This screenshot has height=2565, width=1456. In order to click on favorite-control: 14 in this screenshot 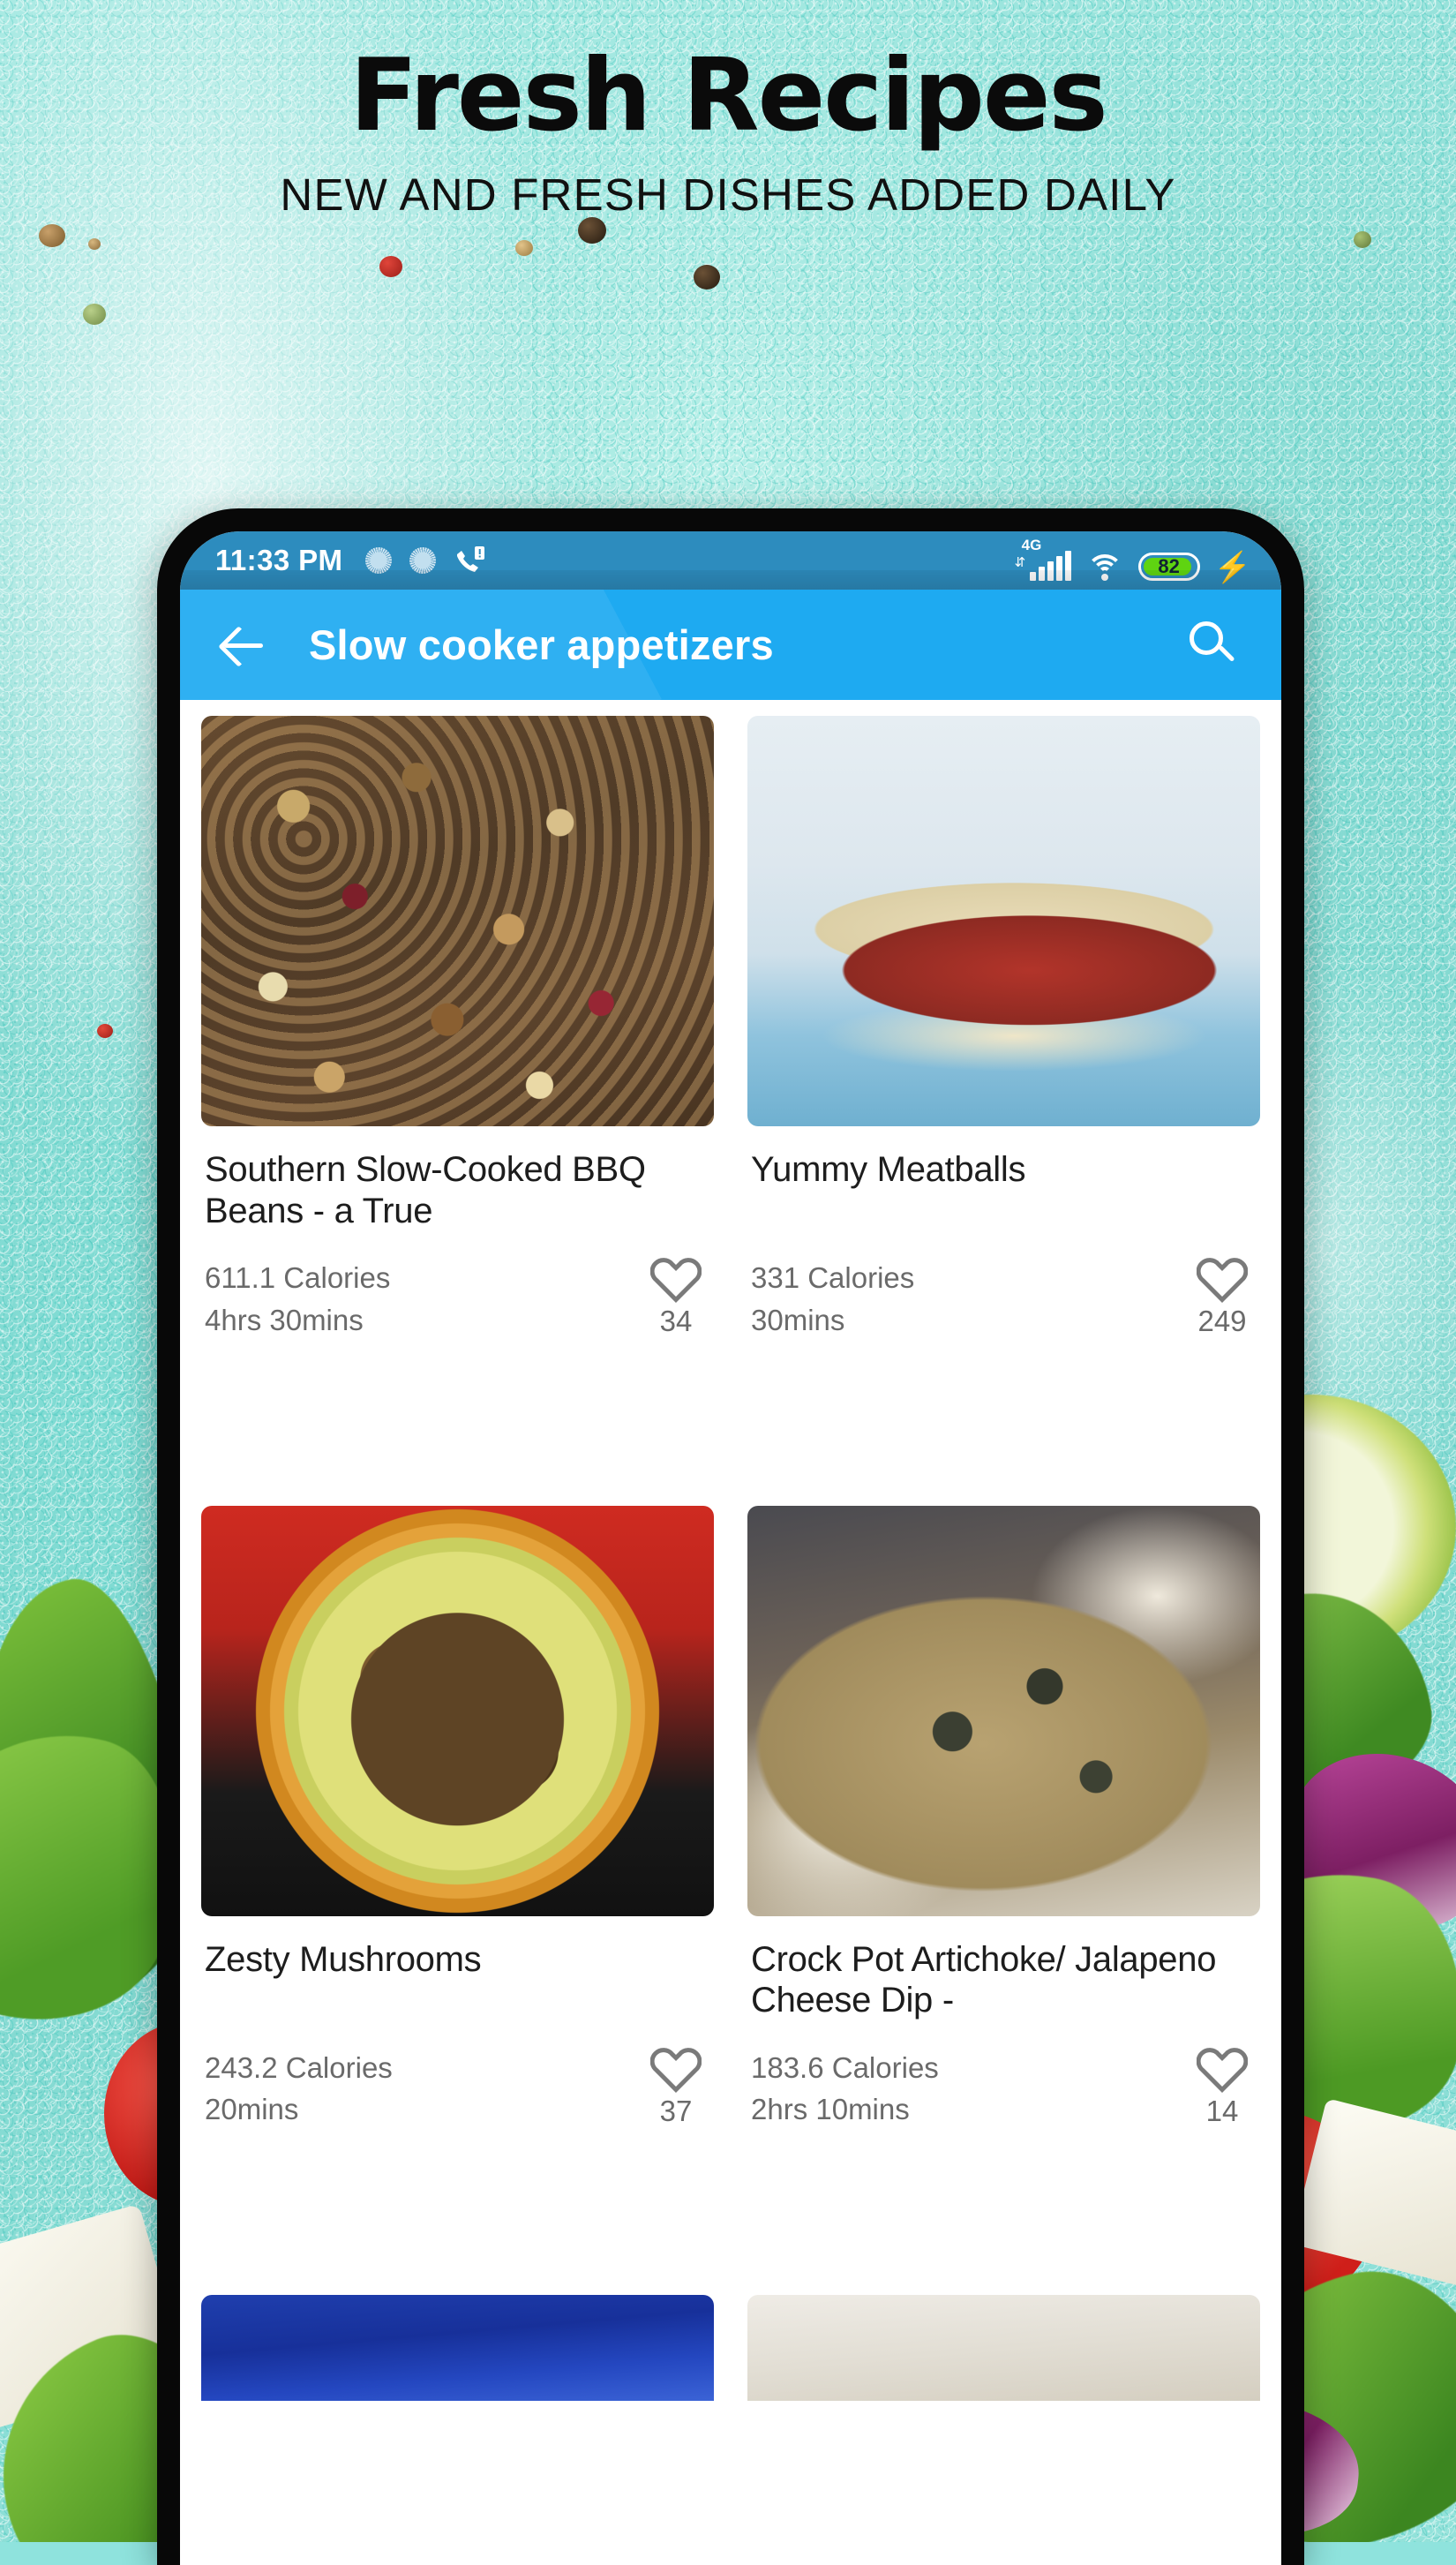, I will do `click(1227, 2088)`.